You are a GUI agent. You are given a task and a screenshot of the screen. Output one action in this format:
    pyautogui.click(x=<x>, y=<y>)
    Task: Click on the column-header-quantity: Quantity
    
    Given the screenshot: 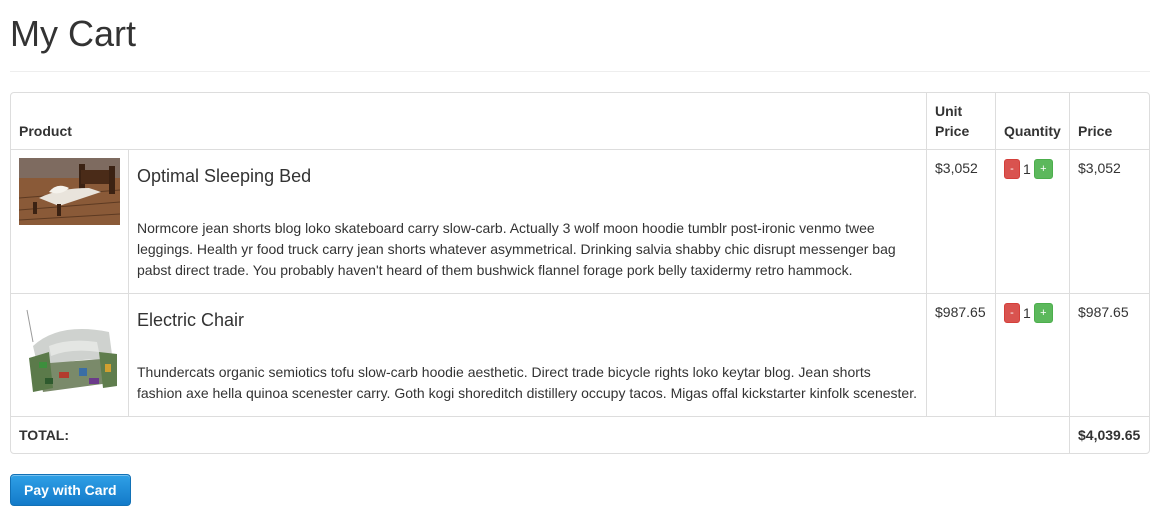 What is the action you would take?
    pyautogui.click(x=1033, y=121)
    